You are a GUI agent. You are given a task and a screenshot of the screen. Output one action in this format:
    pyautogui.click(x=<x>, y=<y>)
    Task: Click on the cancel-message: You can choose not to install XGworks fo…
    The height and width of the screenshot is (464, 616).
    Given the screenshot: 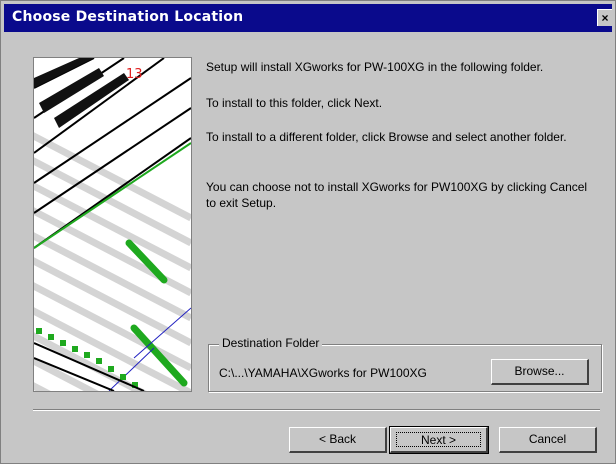 What is the action you would take?
    pyautogui.click(x=397, y=195)
    